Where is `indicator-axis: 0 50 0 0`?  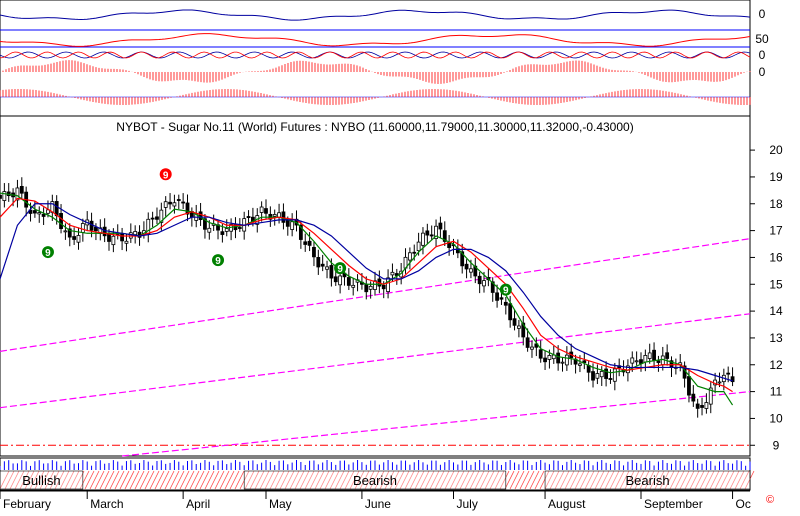 indicator-axis: 0 50 0 0 is located at coordinates (762, 43).